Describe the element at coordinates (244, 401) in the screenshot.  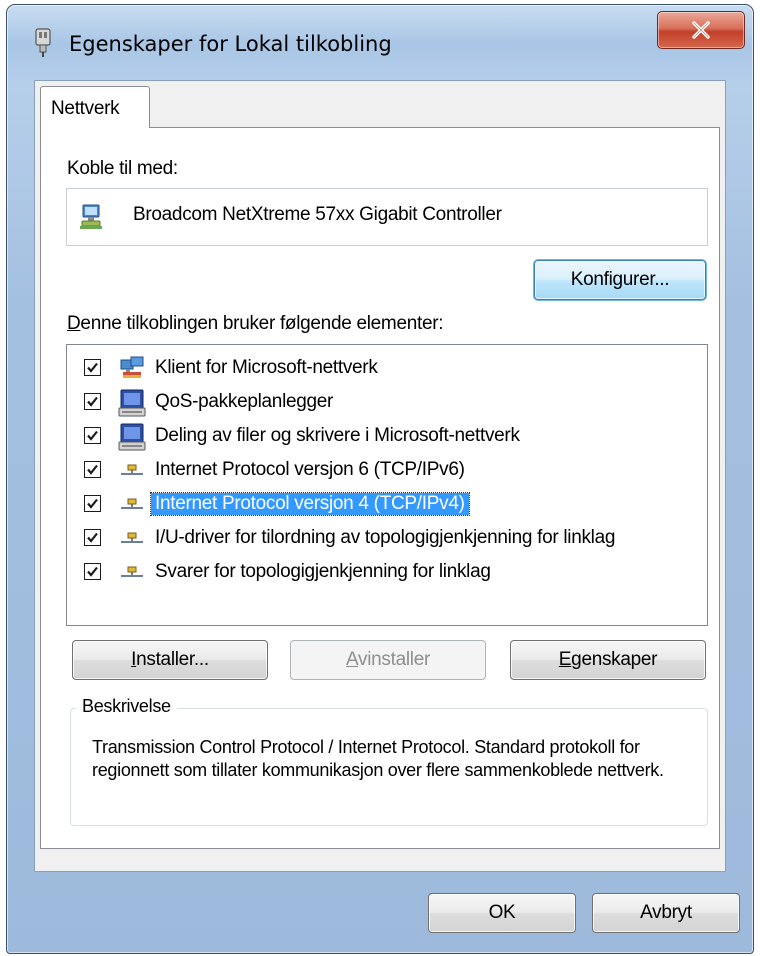
I see `list-item-label: QoS-pakkeplanlegger` at that location.